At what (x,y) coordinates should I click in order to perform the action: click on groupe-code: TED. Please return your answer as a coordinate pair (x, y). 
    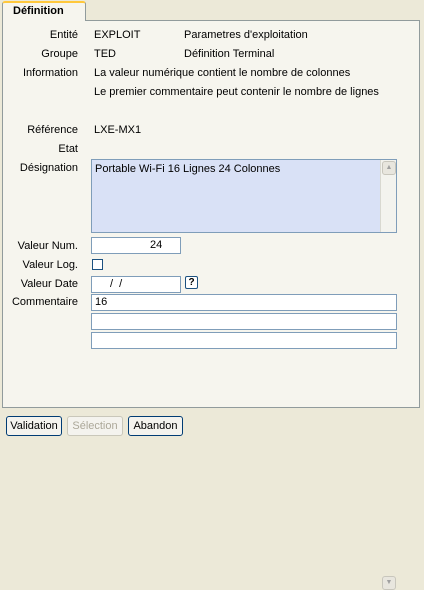
    Looking at the image, I should click on (105, 54).